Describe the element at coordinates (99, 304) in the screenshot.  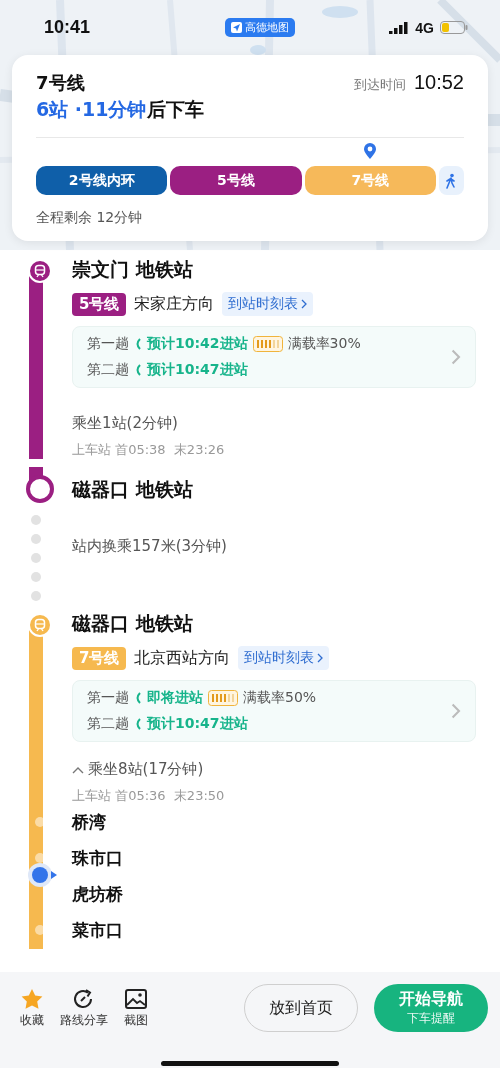
I see `line-tag: 5号线` at that location.